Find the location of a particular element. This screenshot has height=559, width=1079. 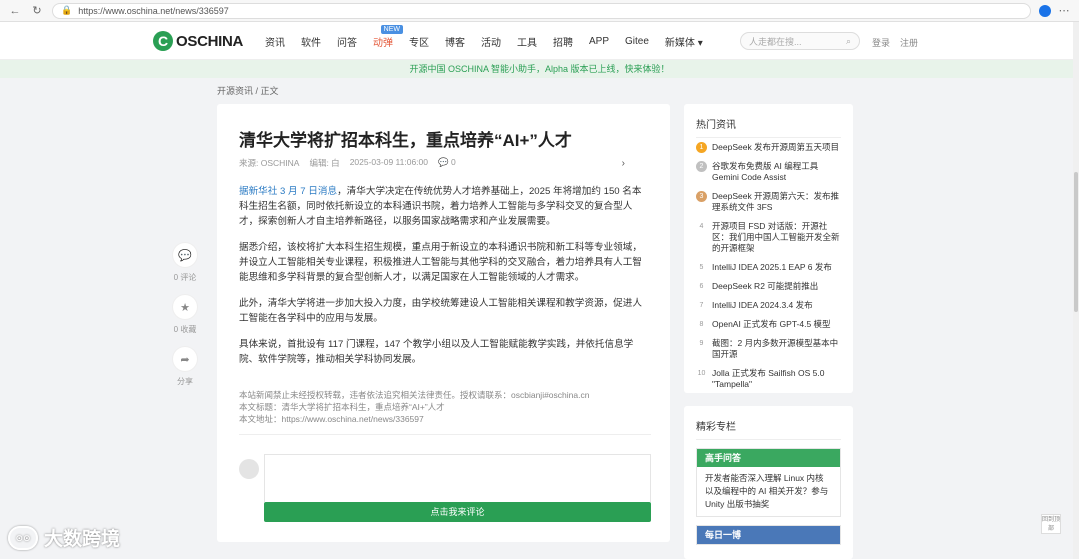

nav-item: 新媒体 ▾ is located at coordinates (684, 41).